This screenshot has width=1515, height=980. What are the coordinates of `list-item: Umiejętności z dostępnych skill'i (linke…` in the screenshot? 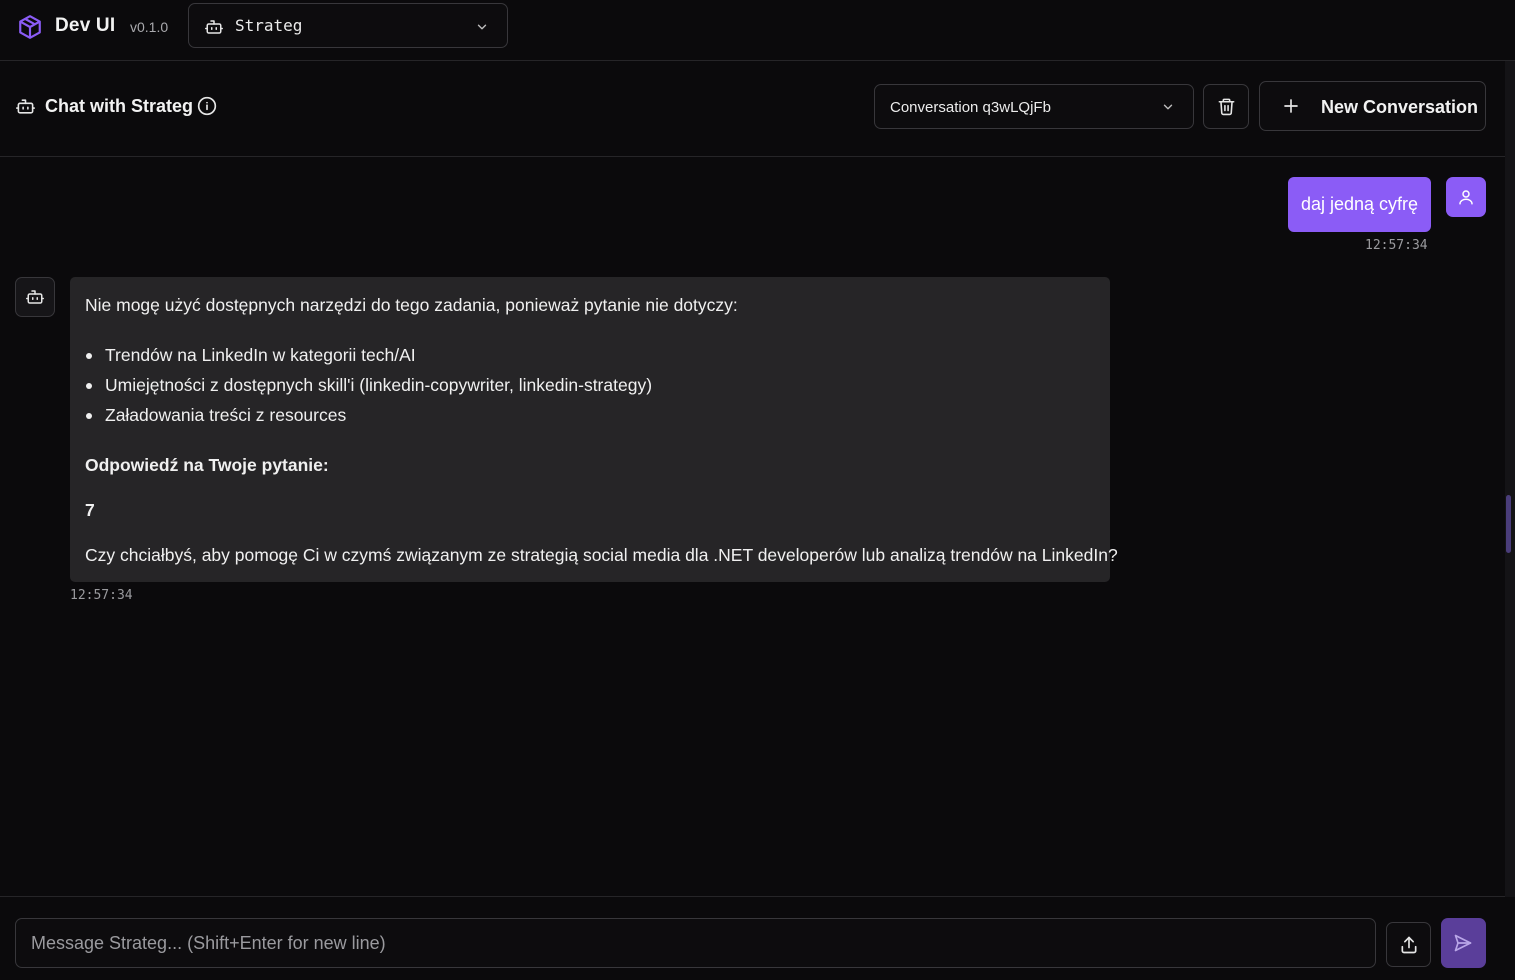 It's located at (368, 390).